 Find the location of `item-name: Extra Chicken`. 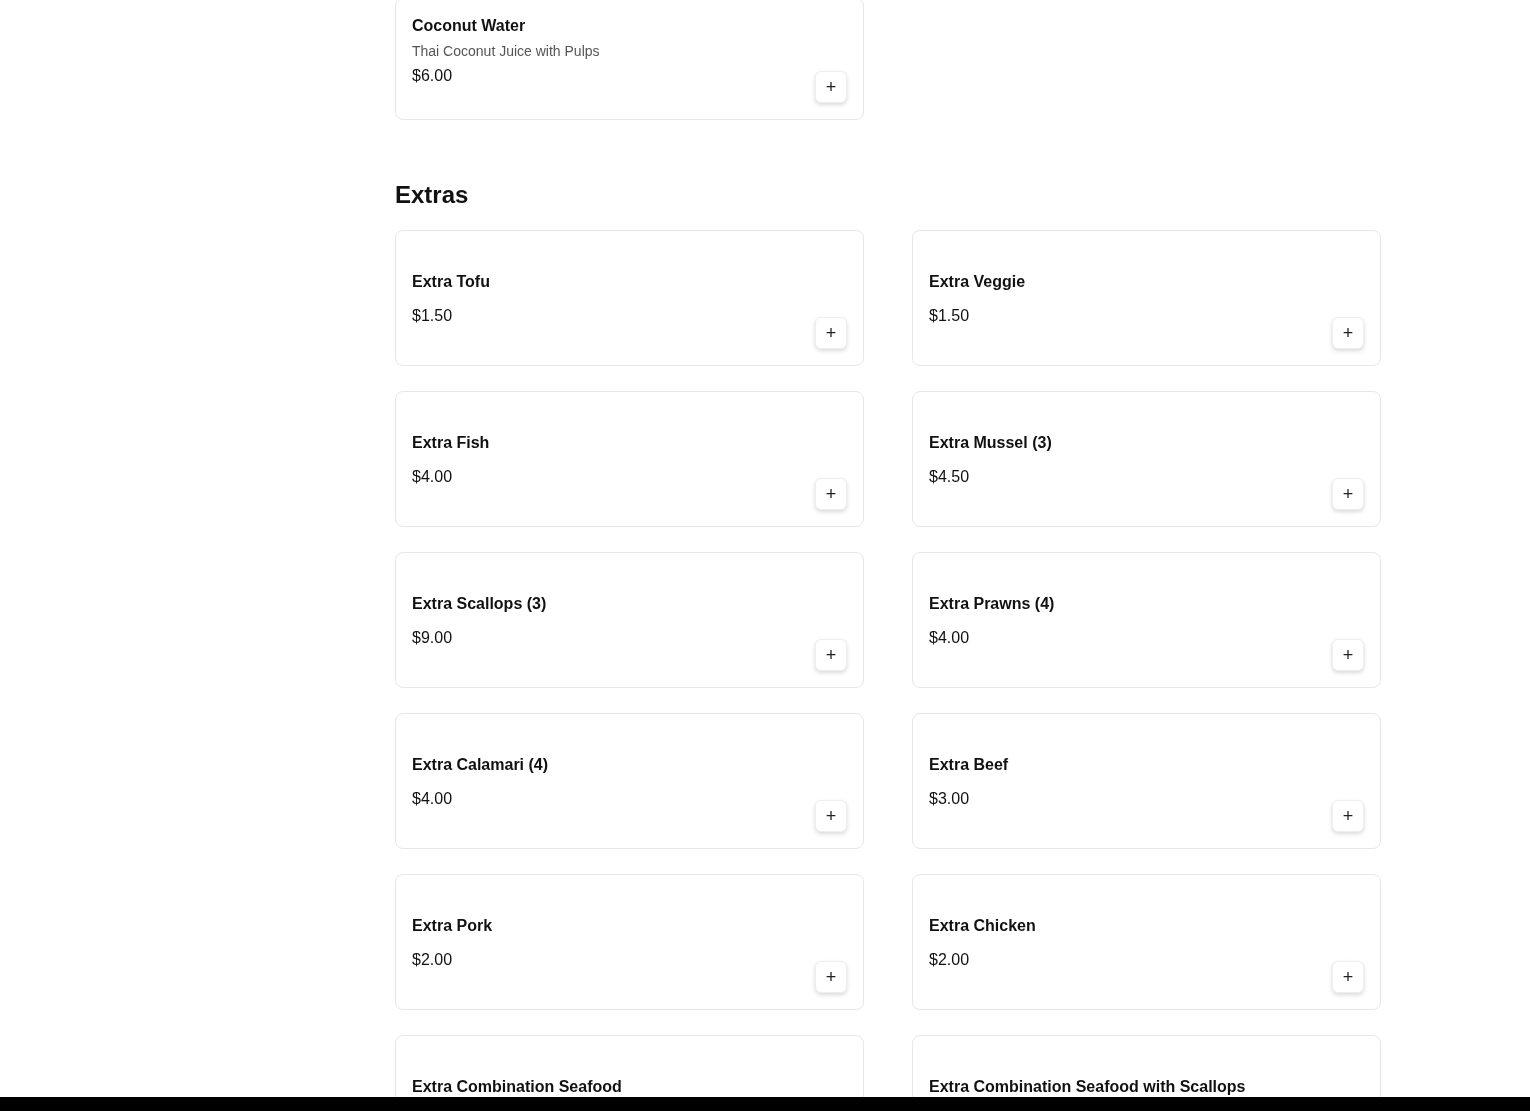

item-name: Extra Chicken is located at coordinates (982, 926).